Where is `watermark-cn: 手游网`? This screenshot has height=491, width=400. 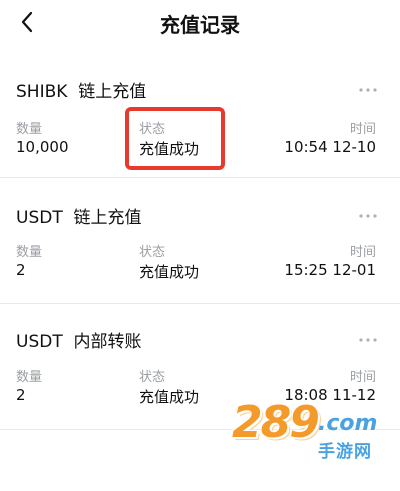
watermark-cn: 手游网 is located at coordinates (345, 452).